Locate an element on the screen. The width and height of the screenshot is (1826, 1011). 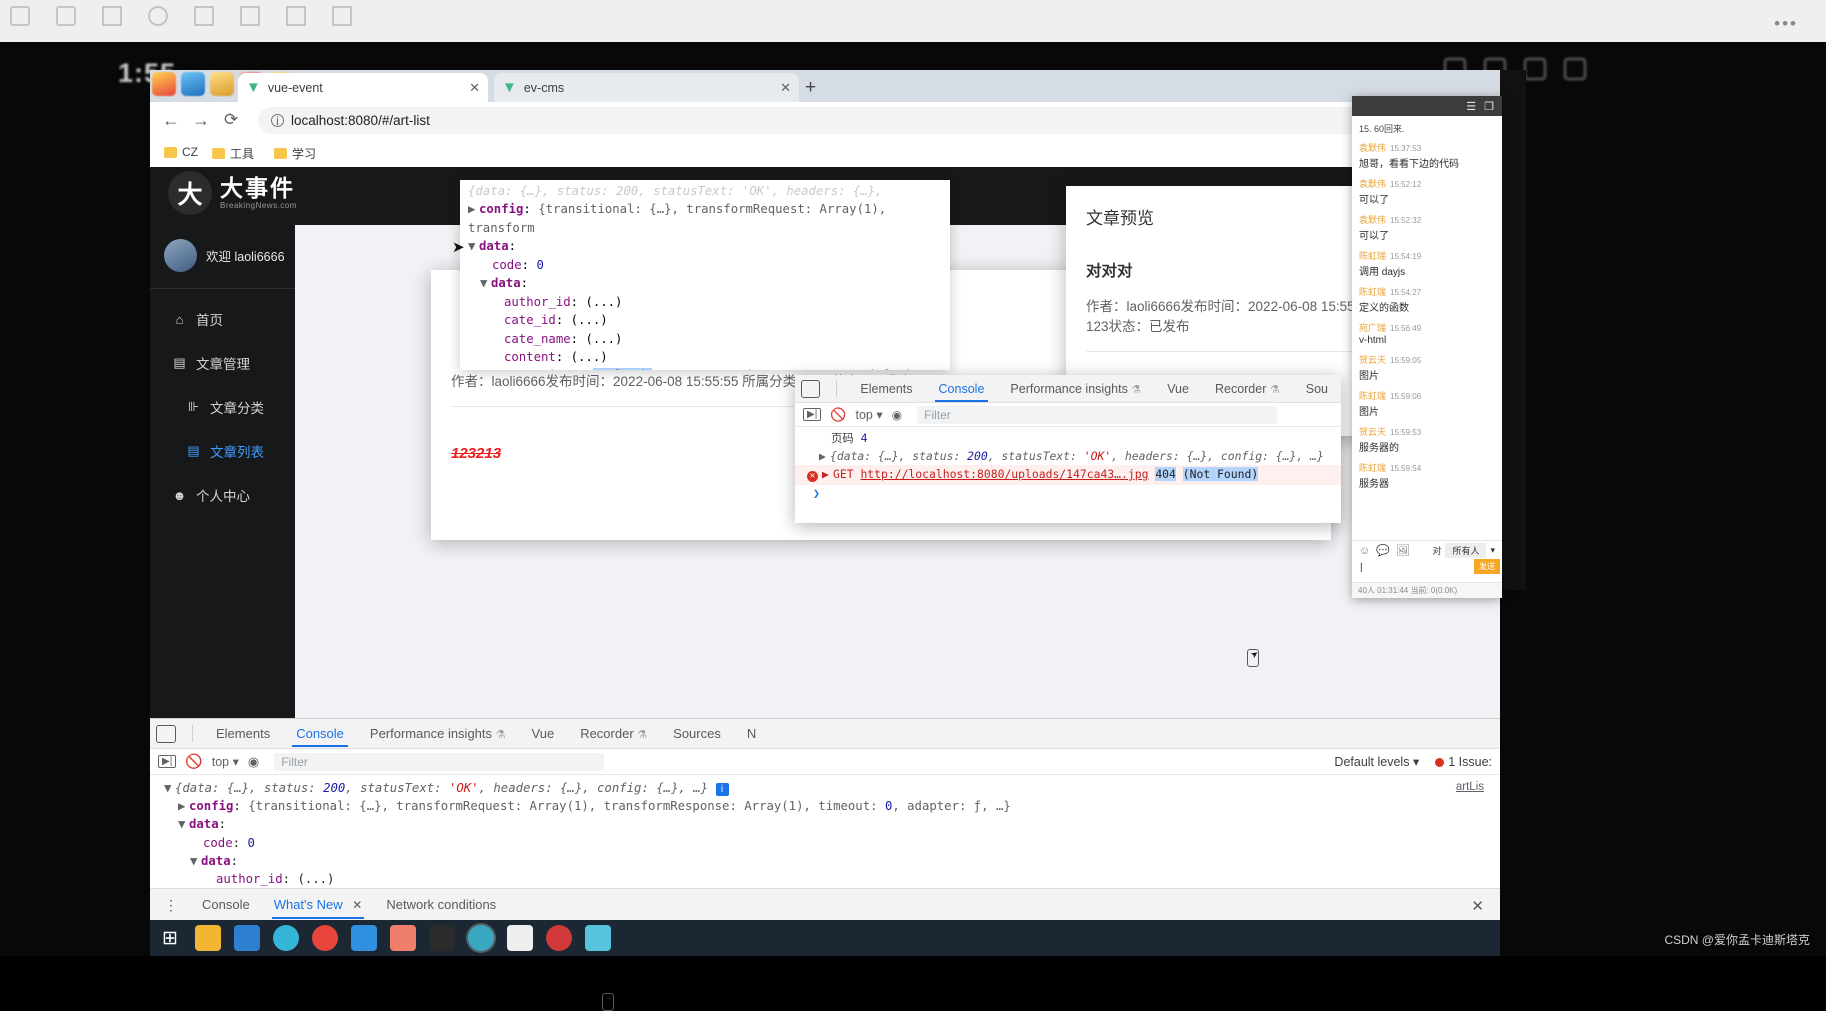
edge-icon is located at coordinates (285, 938).